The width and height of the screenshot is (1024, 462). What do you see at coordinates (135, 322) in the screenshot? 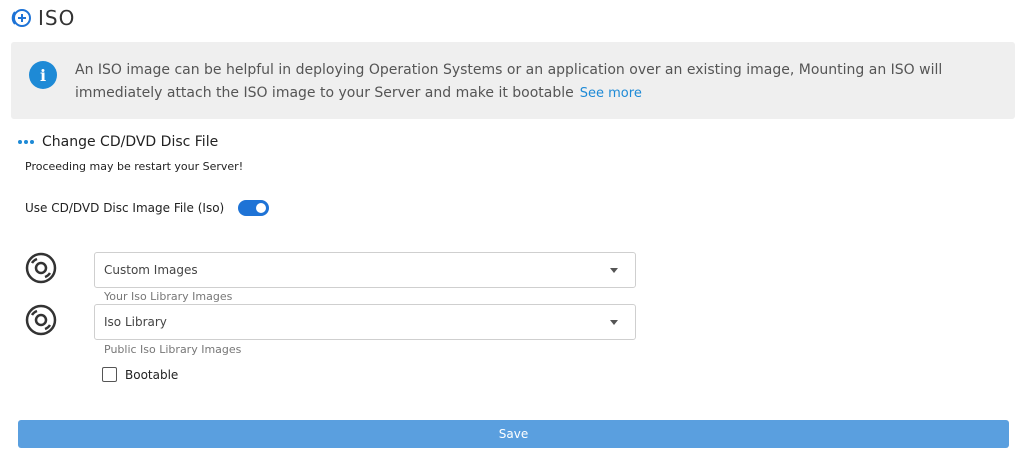
I see `iso-library-select-value: Iso Library` at bounding box center [135, 322].